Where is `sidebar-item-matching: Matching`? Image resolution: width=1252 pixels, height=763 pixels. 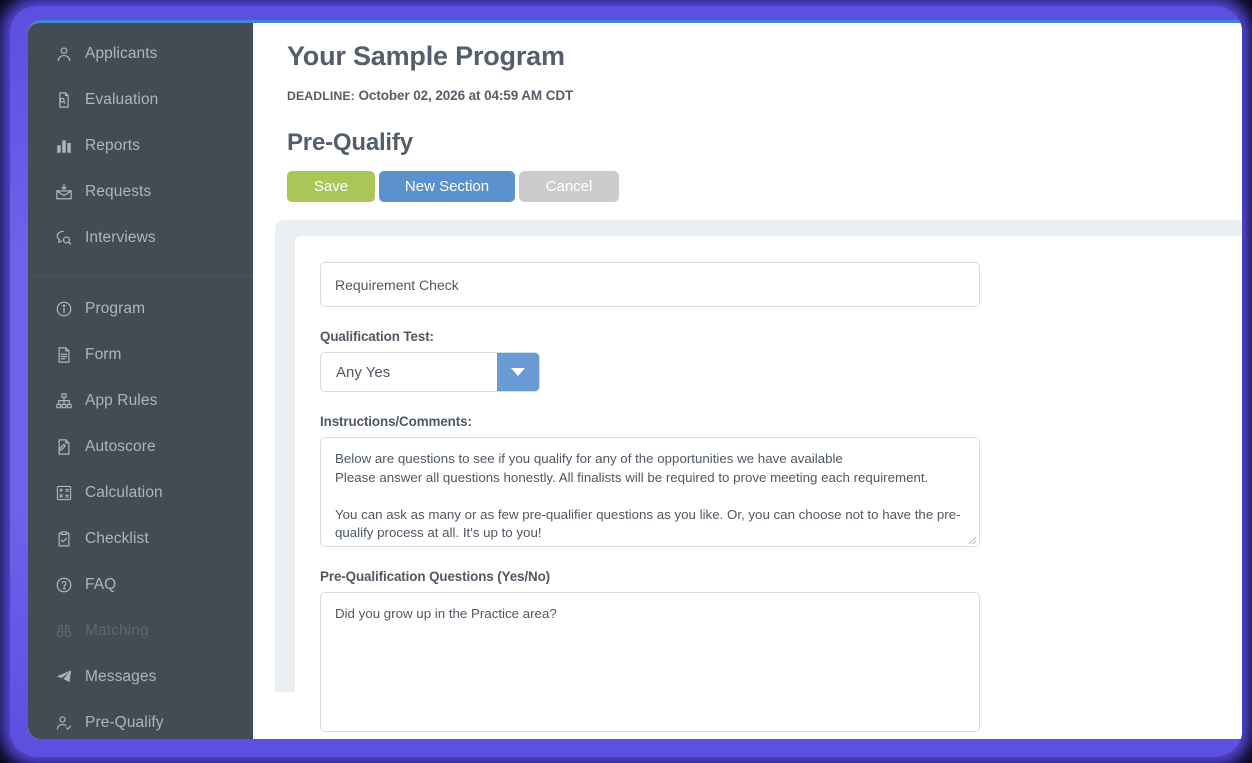 sidebar-item-matching: Matching is located at coordinates (140, 631).